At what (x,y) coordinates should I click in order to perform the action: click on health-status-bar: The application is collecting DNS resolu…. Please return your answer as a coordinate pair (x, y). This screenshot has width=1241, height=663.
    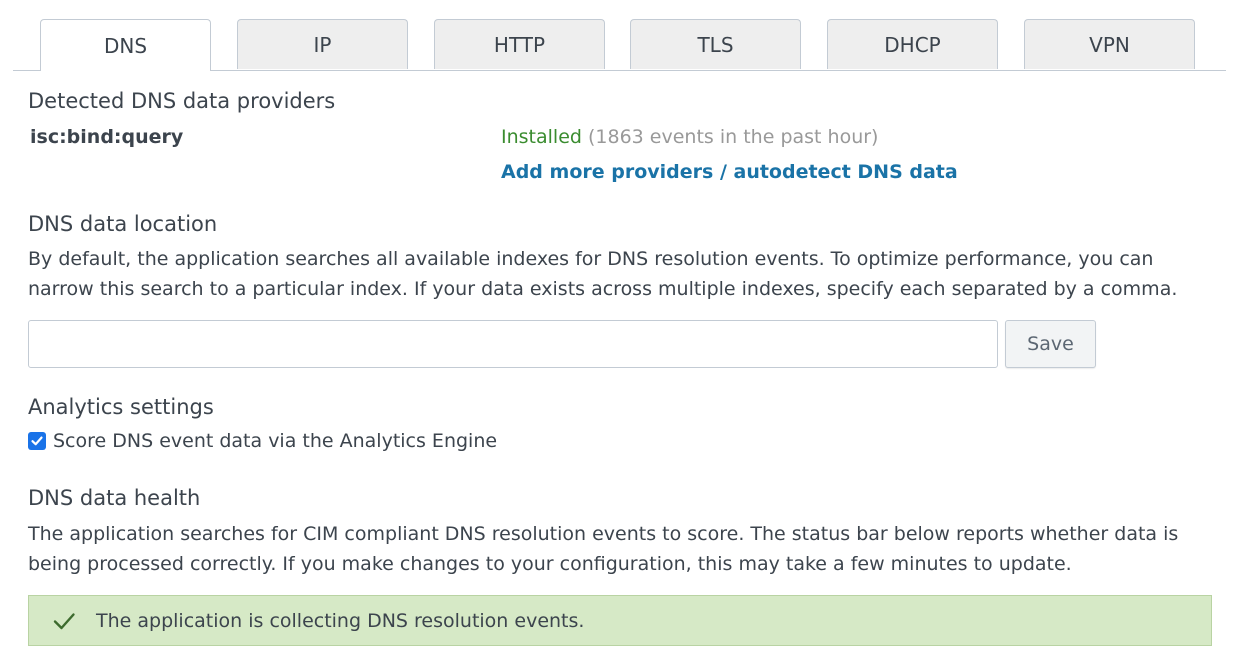
    Looking at the image, I should click on (620, 620).